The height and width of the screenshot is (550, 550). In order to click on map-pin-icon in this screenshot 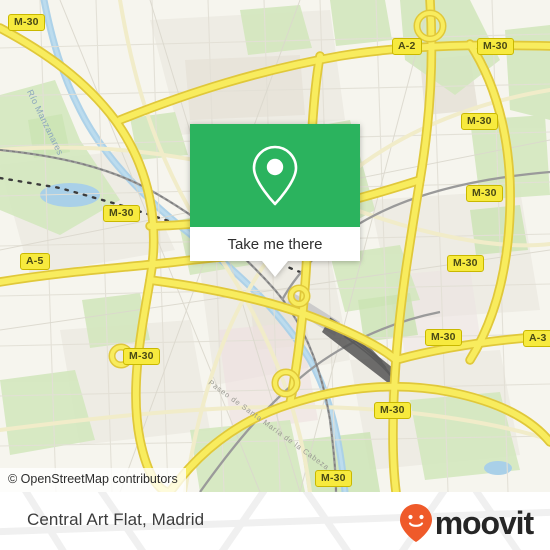, I will do `click(275, 175)`.